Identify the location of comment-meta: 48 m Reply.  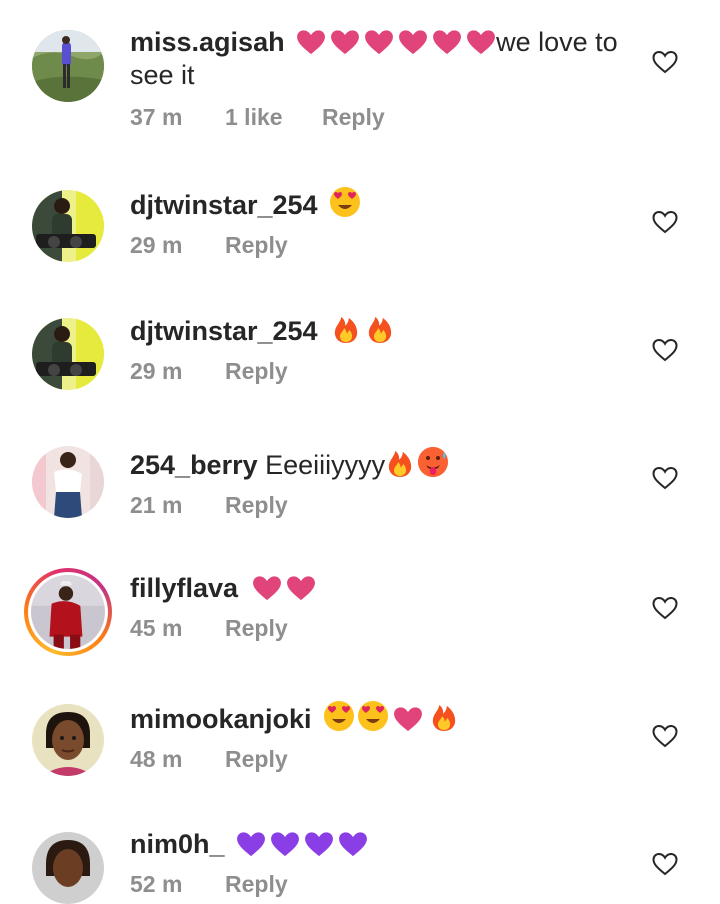
(380, 761).